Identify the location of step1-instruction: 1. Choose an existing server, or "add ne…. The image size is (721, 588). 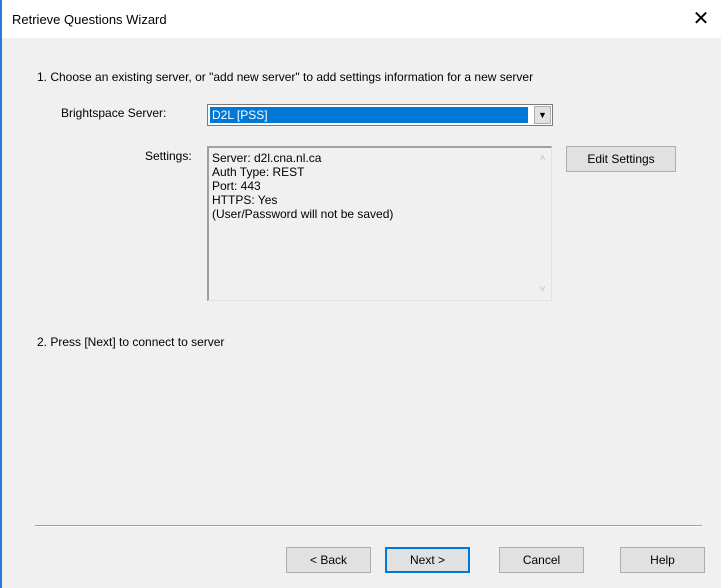
(285, 77).